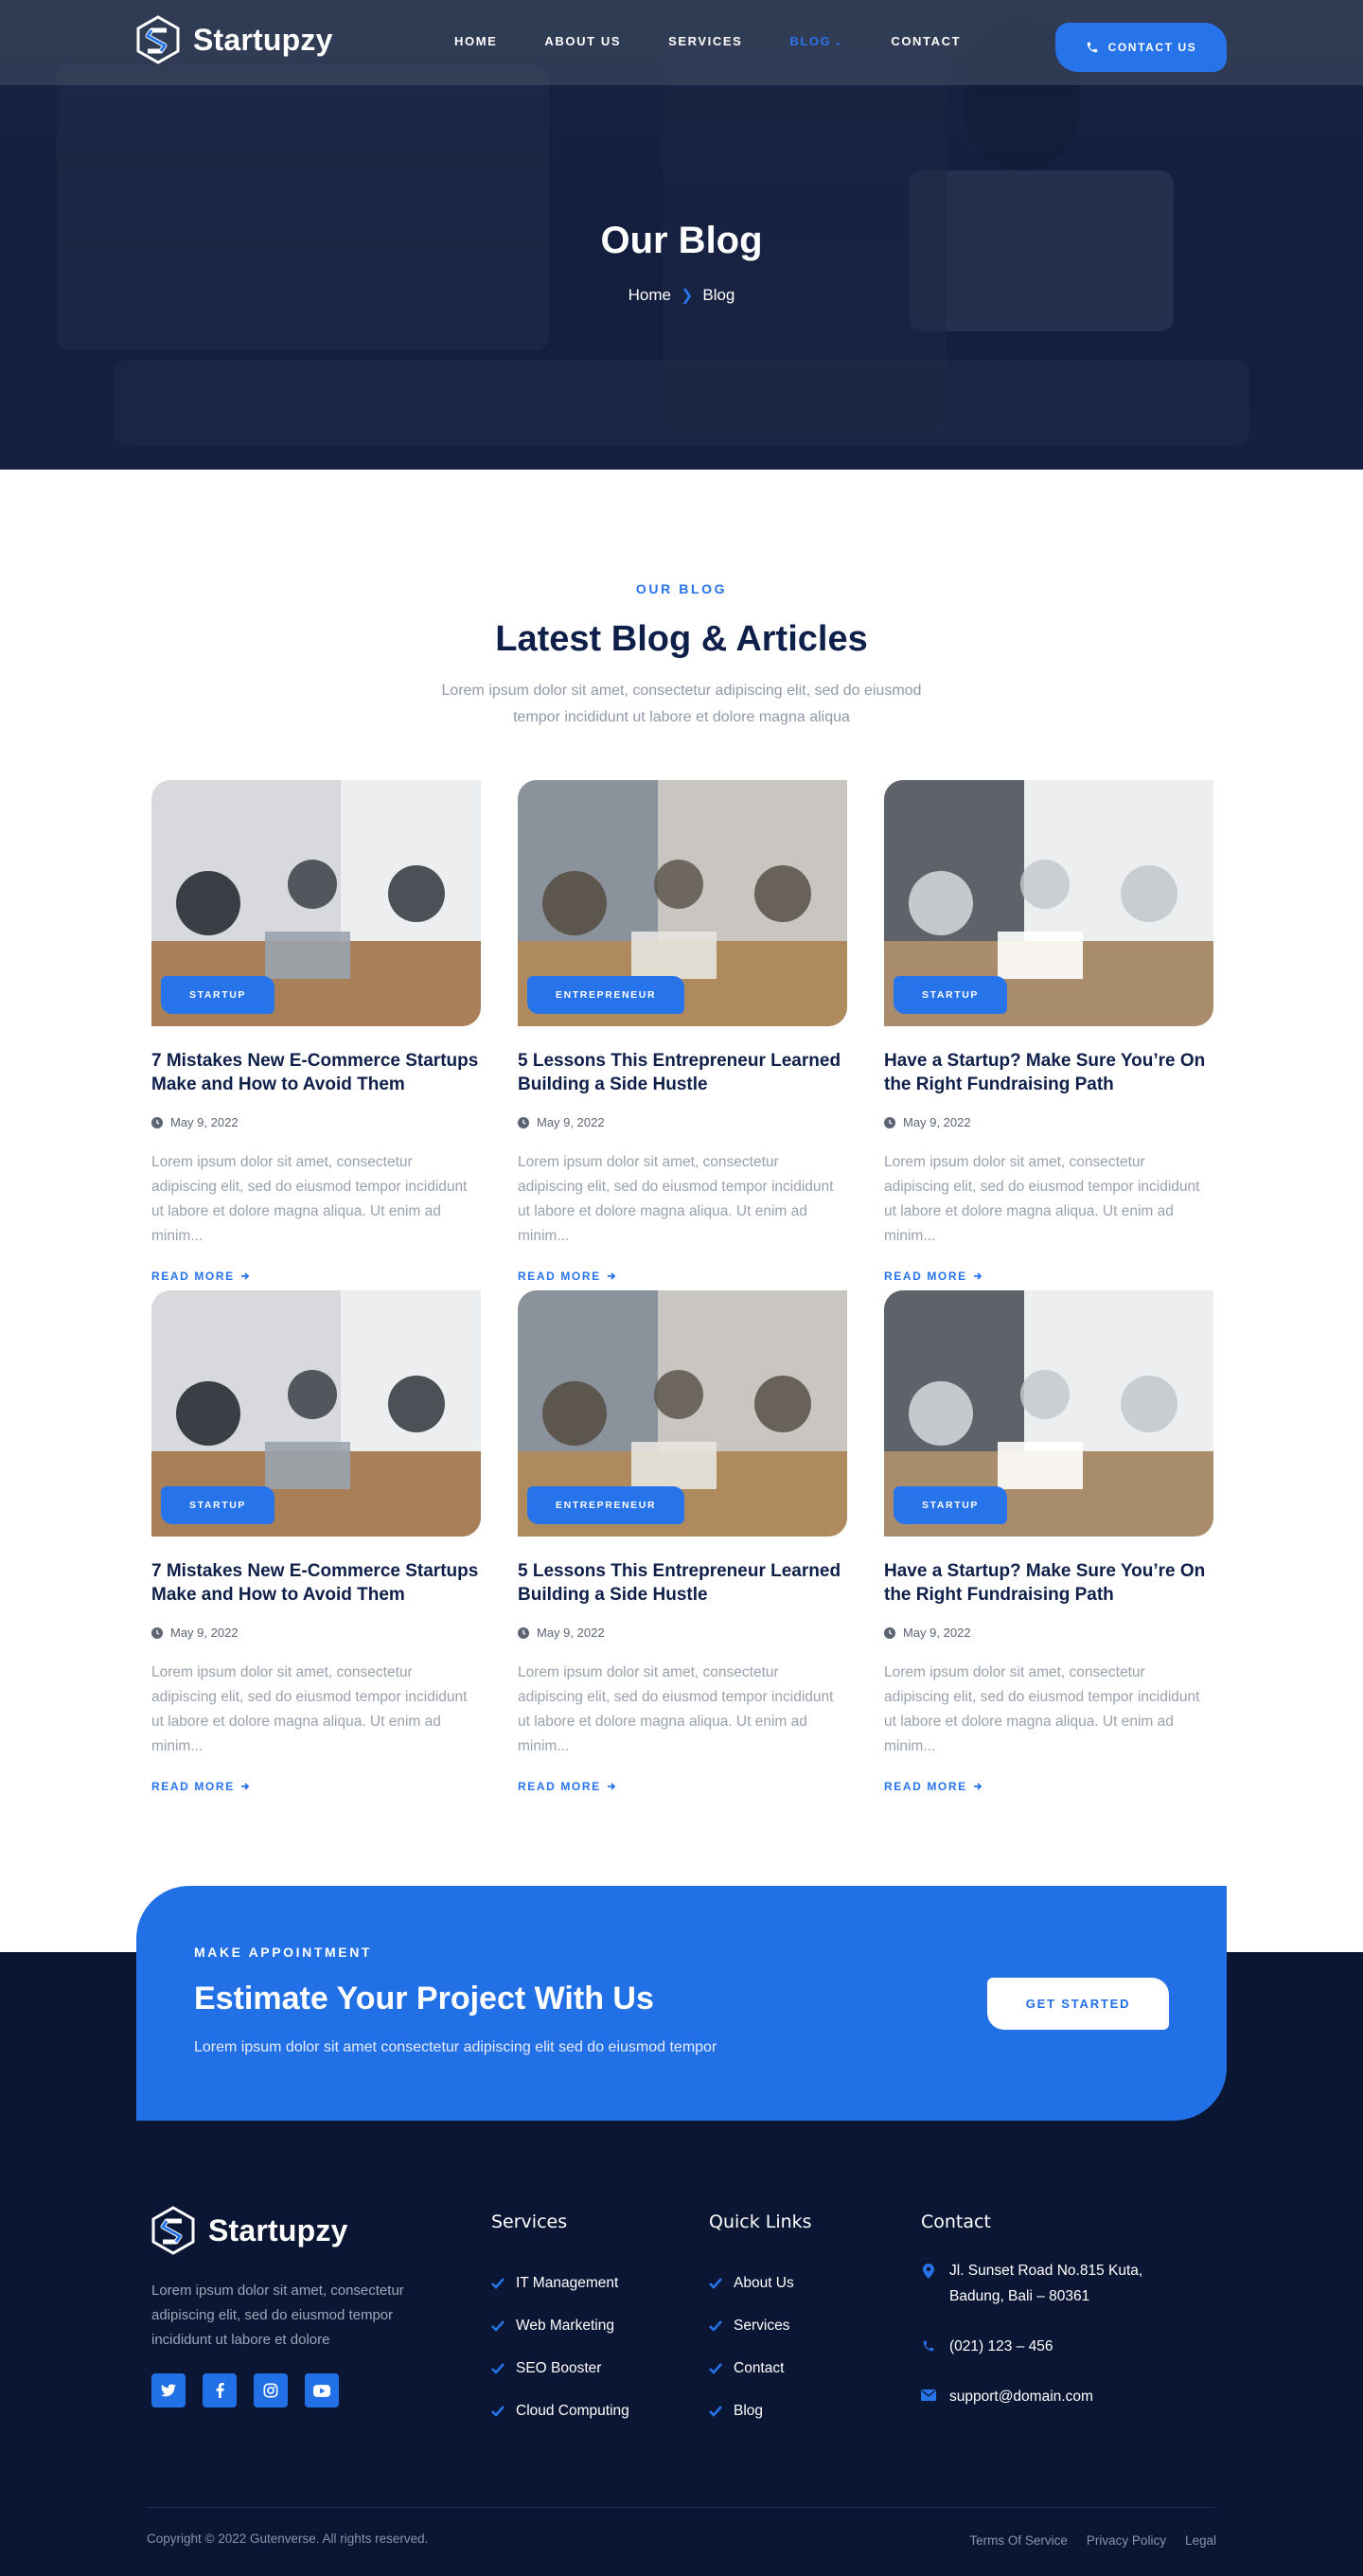 The image size is (1363, 2576). Describe the element at coordinates (928, 2395) in the screenshot. I see `envelope-icon` at that location.